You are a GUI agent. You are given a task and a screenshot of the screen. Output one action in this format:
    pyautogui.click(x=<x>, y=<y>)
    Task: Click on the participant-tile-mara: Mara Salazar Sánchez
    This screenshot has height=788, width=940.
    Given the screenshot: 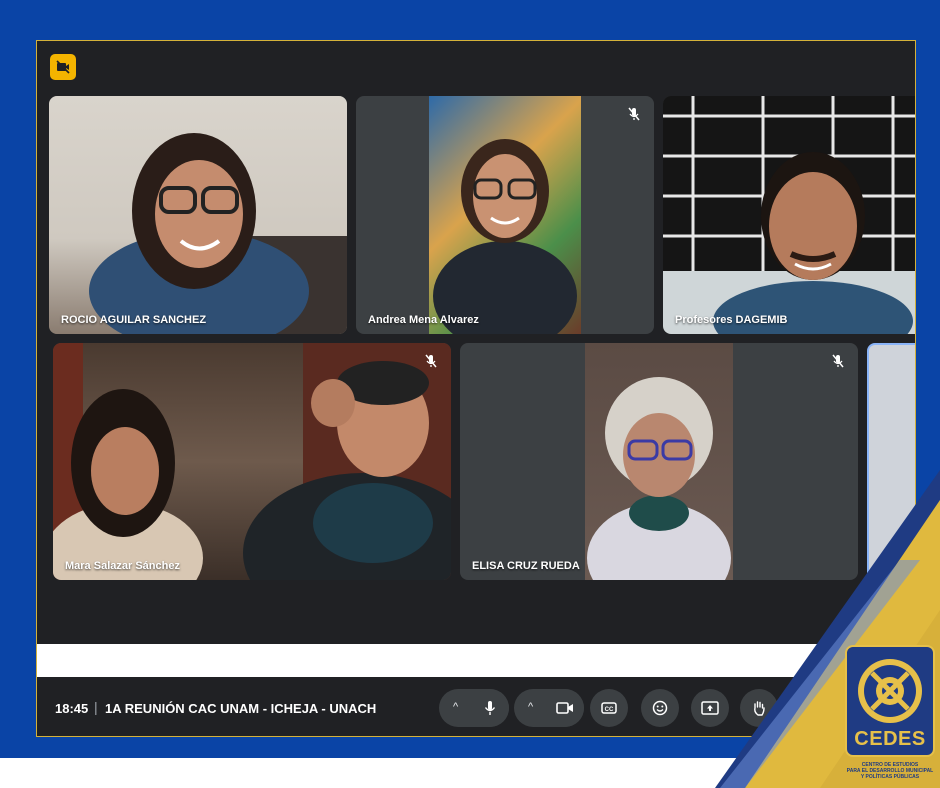 What is the action you would take?
    pyautogui.click(x=252, y=461)
    